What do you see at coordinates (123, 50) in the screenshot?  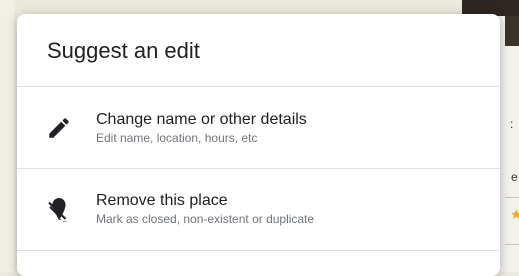 I see `dialog-title: Suggest an edit` at bounding box center [123, 50].